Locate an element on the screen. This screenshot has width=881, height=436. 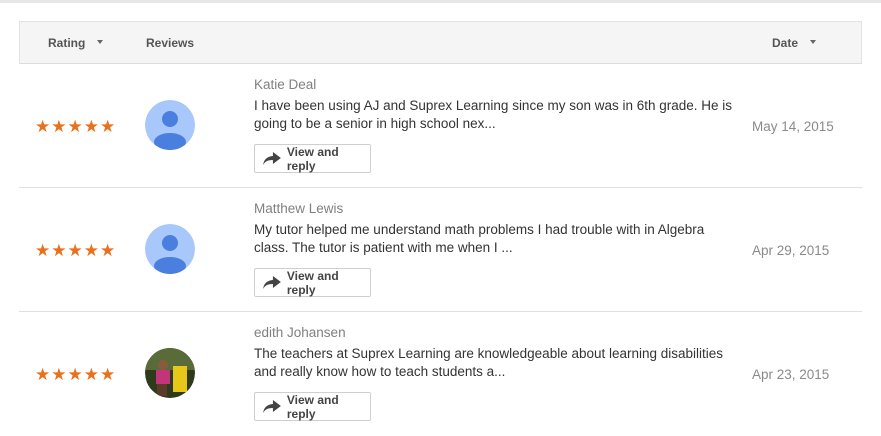
reviewer-name: Katie Deal is located at coordinates (285, 84).